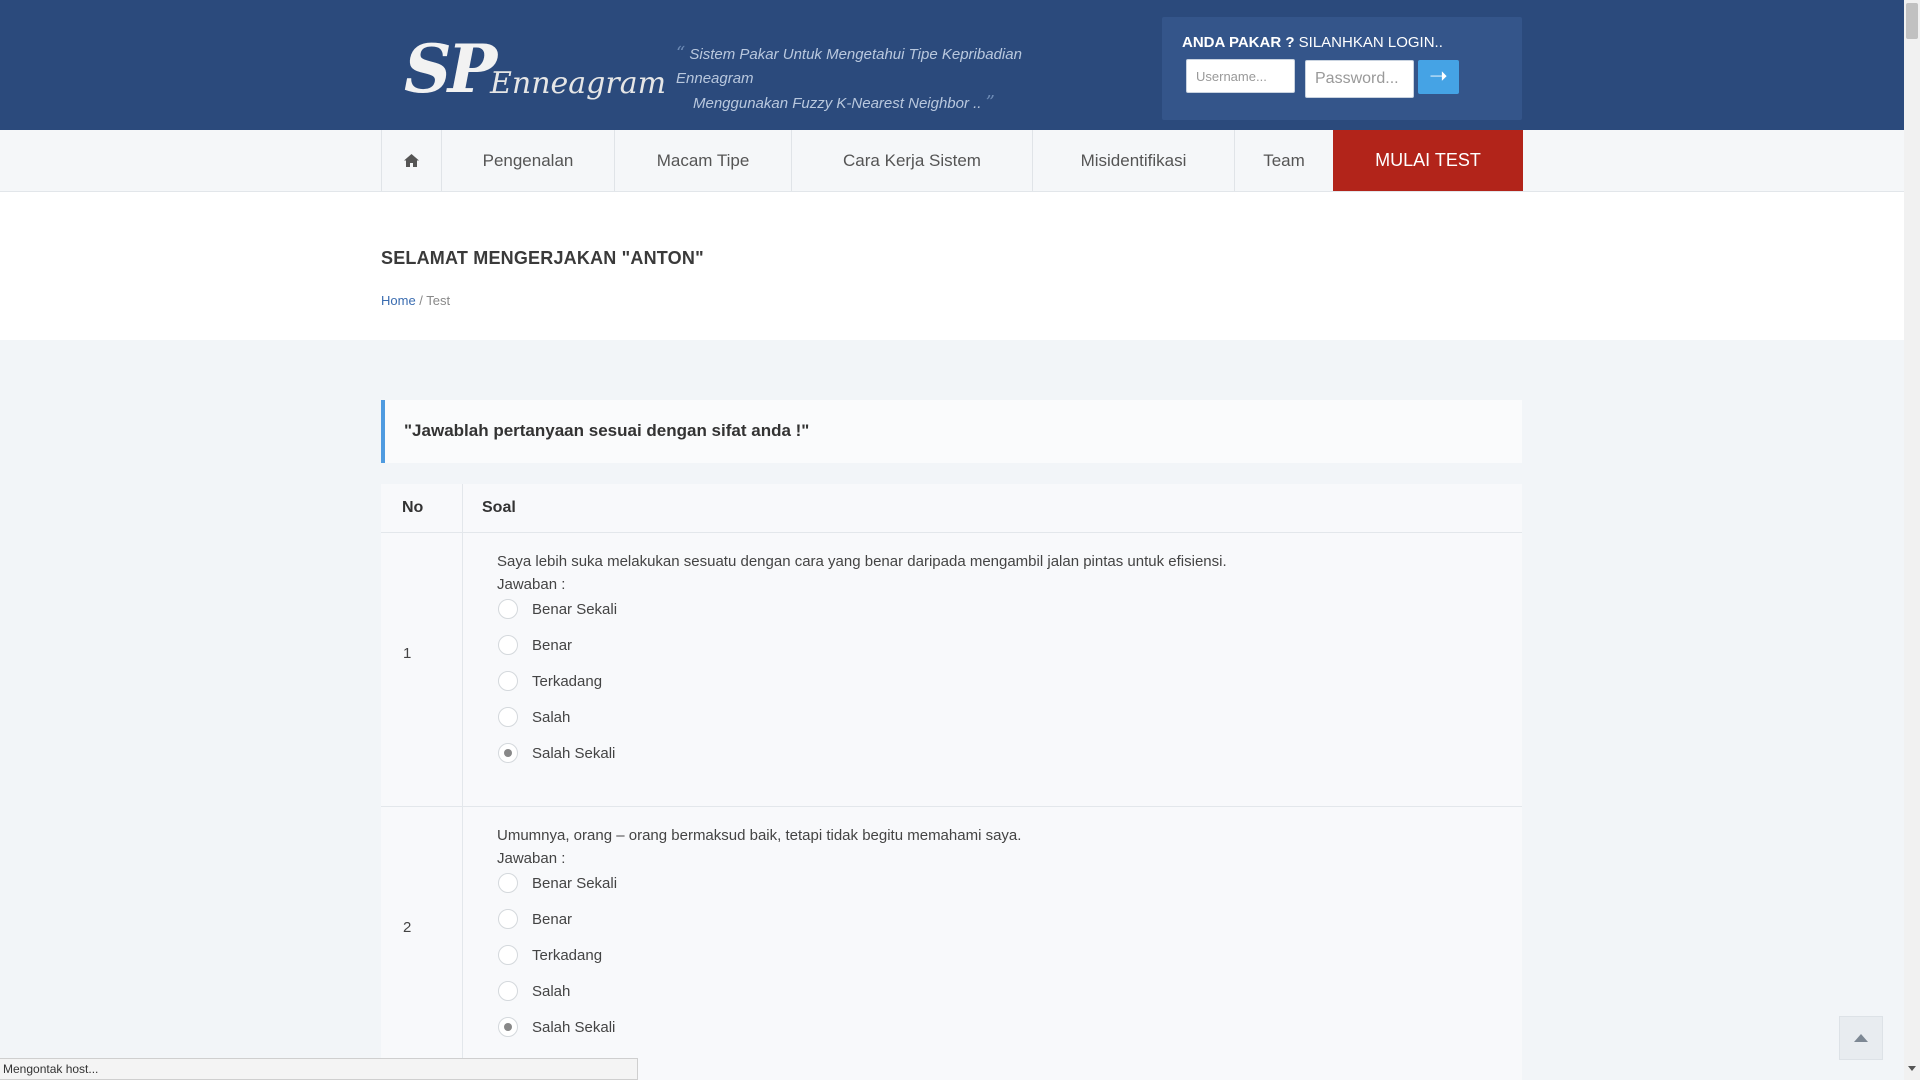 The height and width of the screenshot is (1080, 1920). I want to click on home-icon, so click(411, 160).